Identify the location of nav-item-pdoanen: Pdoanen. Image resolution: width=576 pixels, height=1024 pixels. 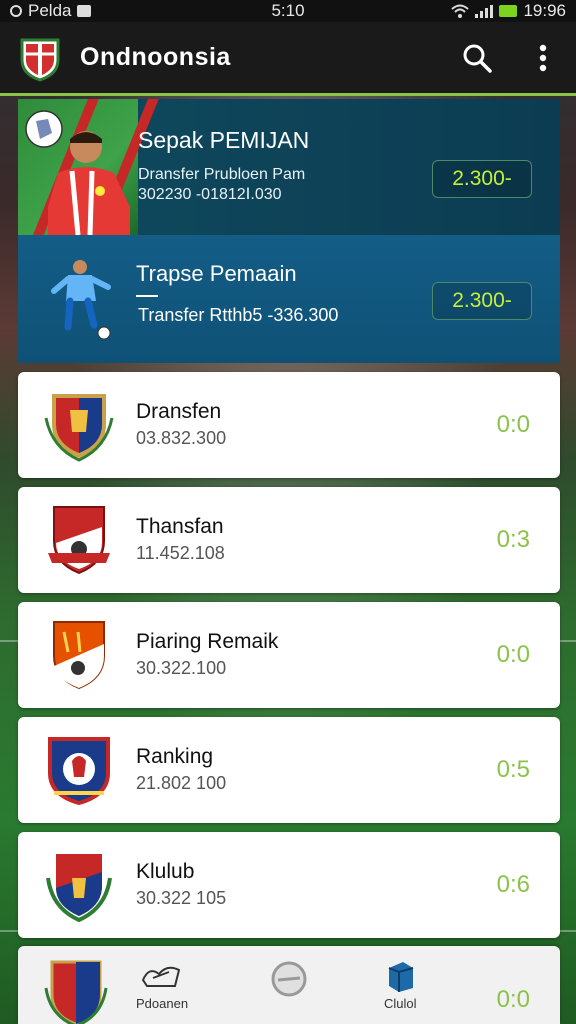
(162, 985).